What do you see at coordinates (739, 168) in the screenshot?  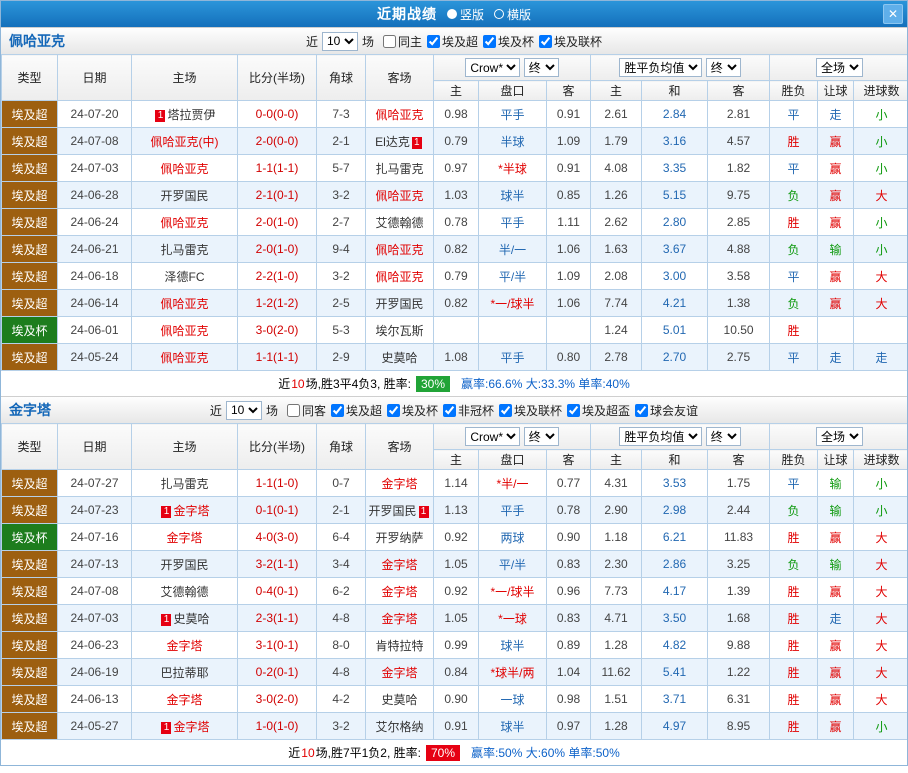 I see `europe-away-odds: 1.82` at bounding box center [739, 168].